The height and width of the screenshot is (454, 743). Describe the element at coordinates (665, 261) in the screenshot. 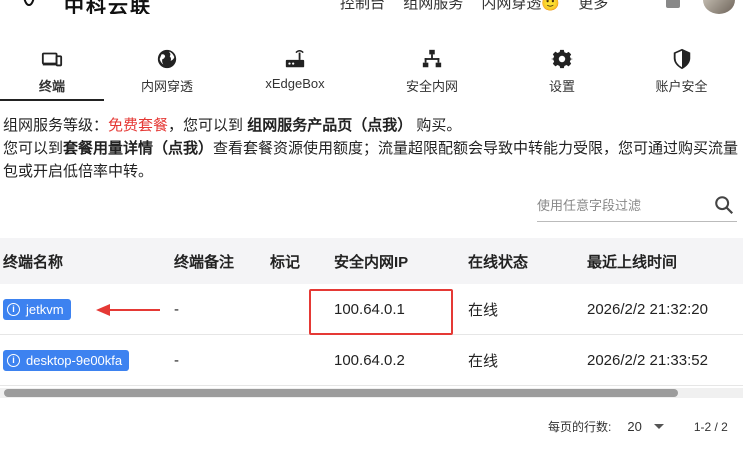

I see `column-header: 最近上线时间` at that location.